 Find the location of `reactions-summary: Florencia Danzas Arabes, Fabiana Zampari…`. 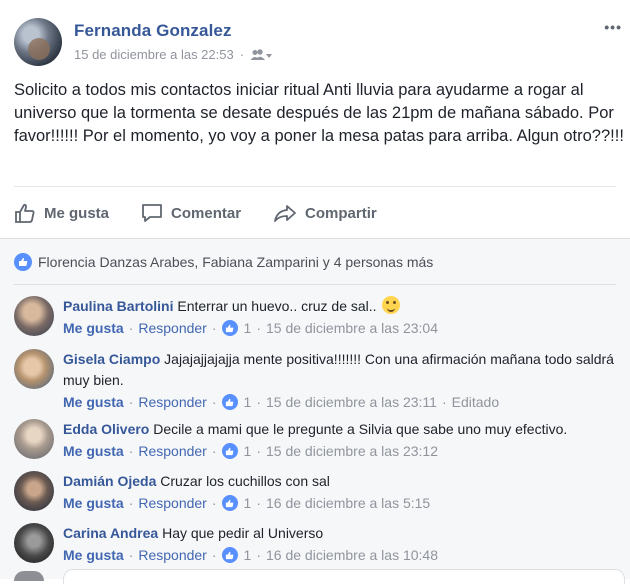

reactions-summary: Florencia Danzas Arabes, Fabiana Zampari… is located at coordinates (223, 262).